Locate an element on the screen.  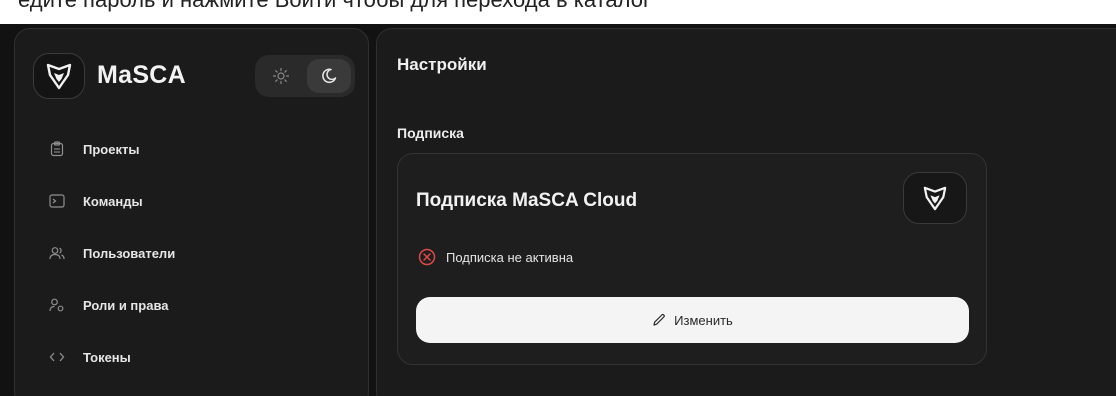
terminal-icon is located at coordinates (57, 201).